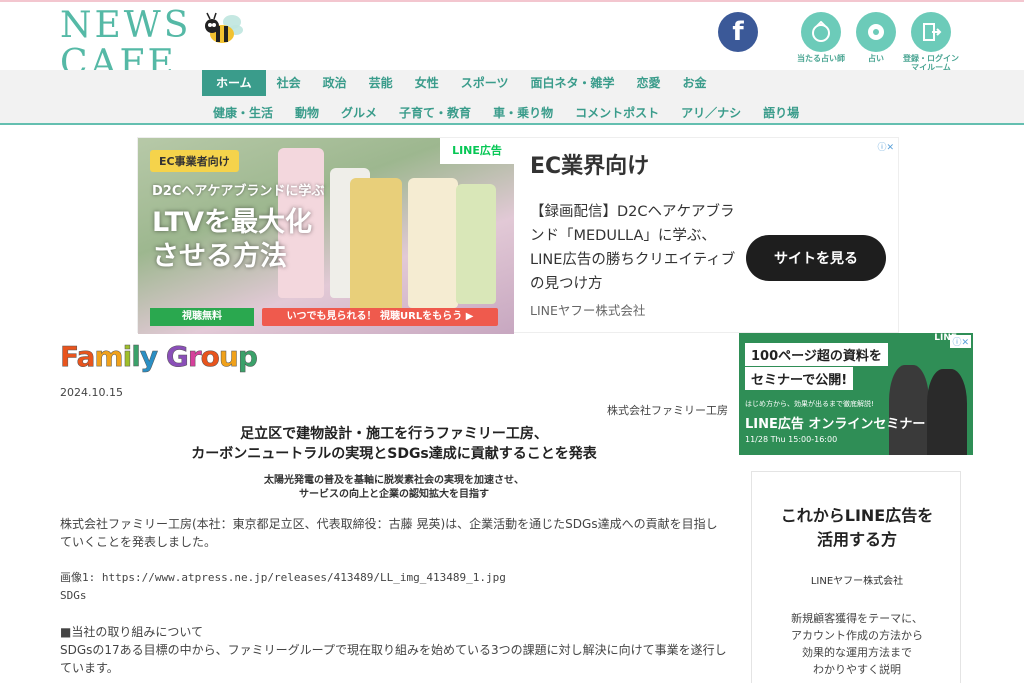 The height and width of the screenshot is (683, 1024). What do you see at coordinates (131, 632) in the screenshot?
I see `article-section-heading: ■当社の取り組みについて` at bounding box center [131, 632].